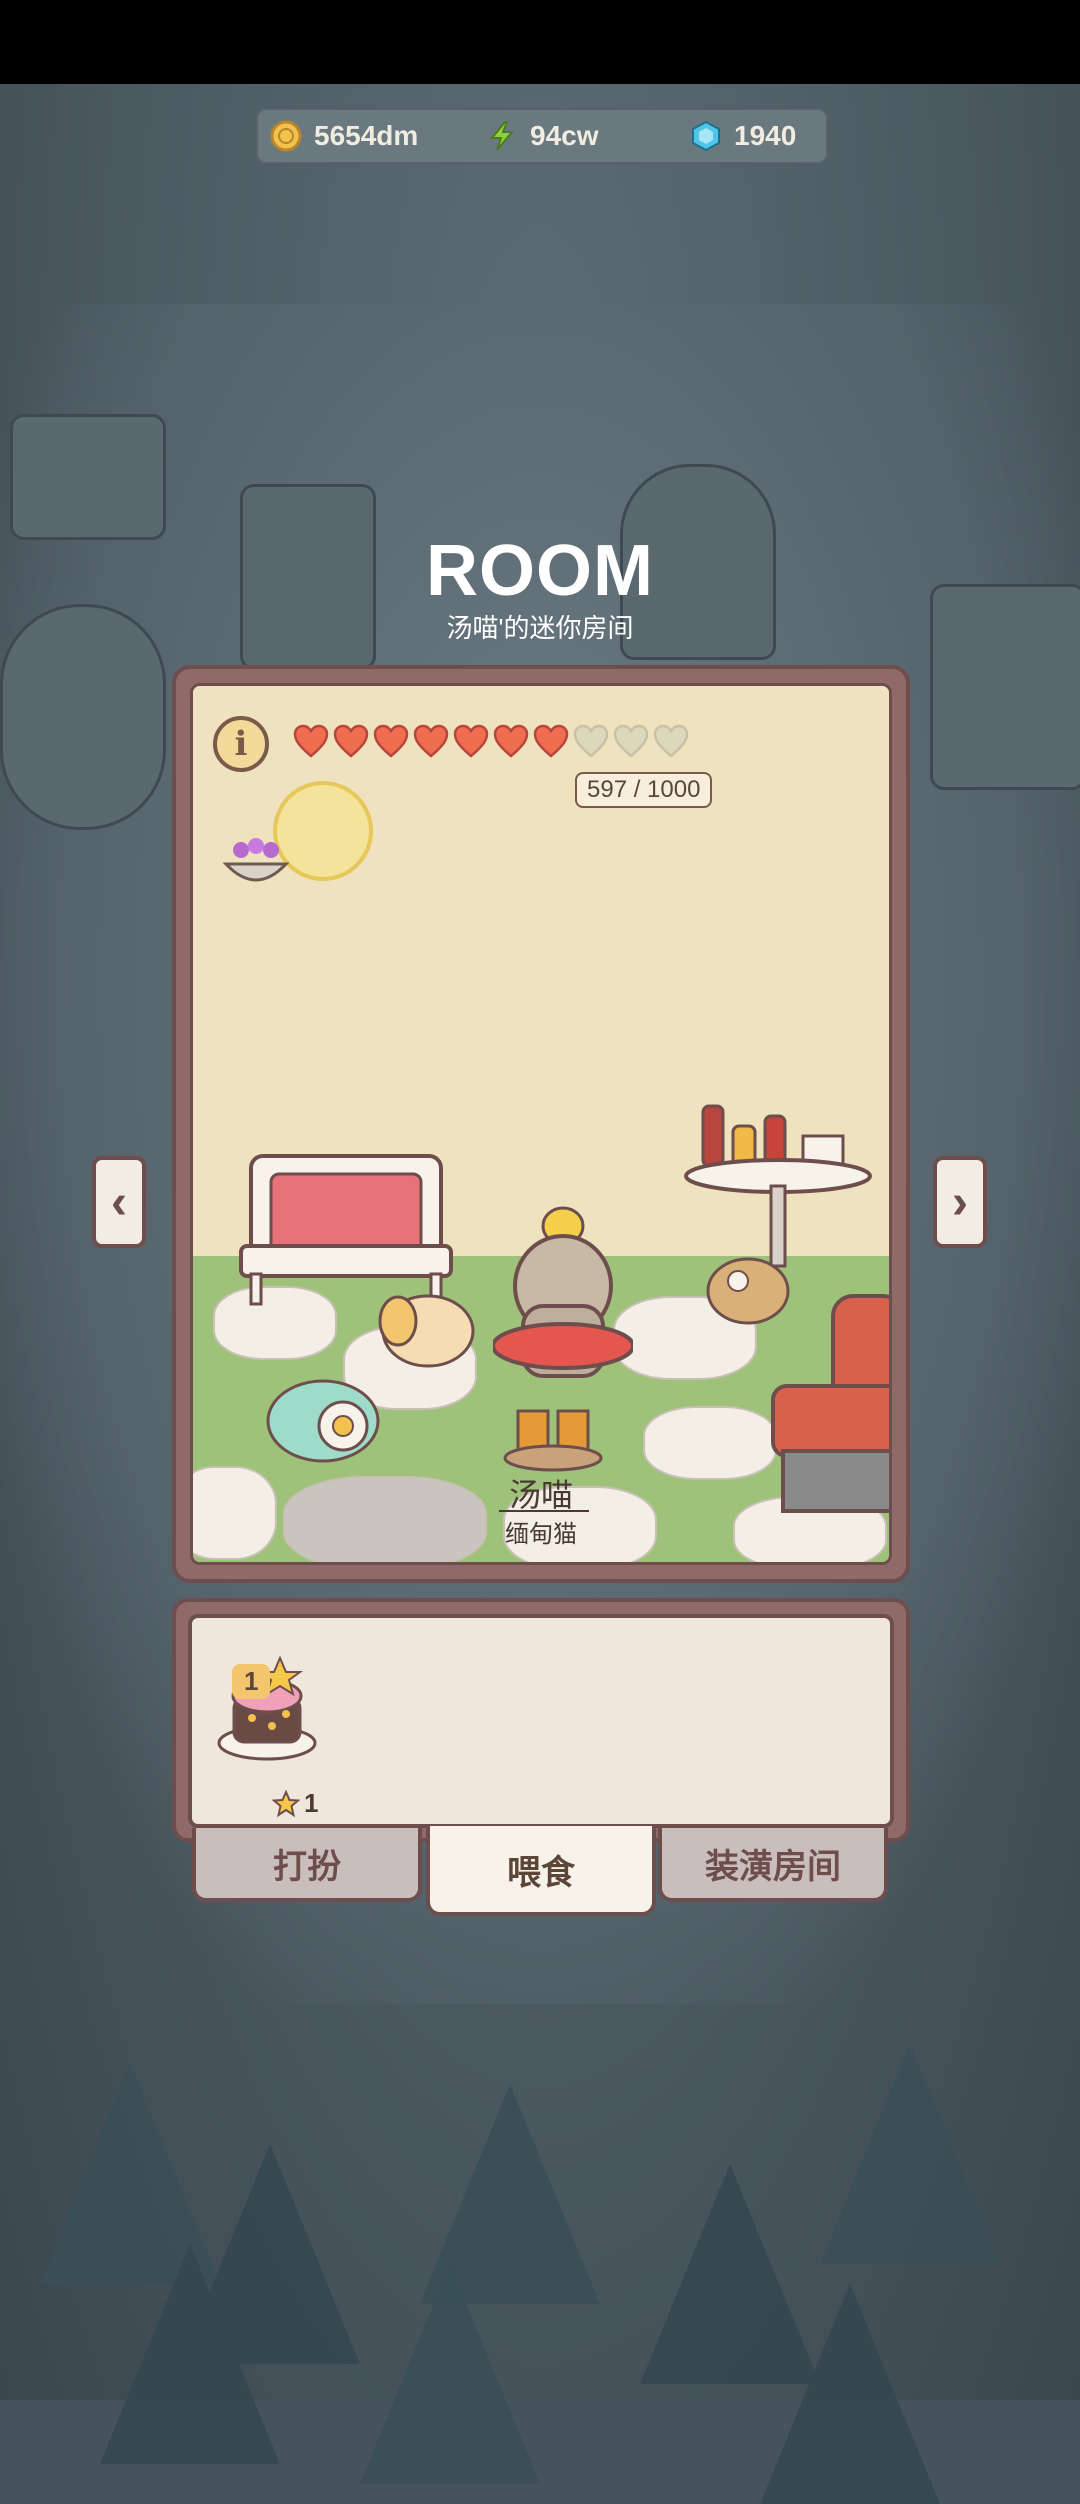 This screenshot has height=2504, width=1080. I want to click on item-star-rating: 1, so click(295, 1803).